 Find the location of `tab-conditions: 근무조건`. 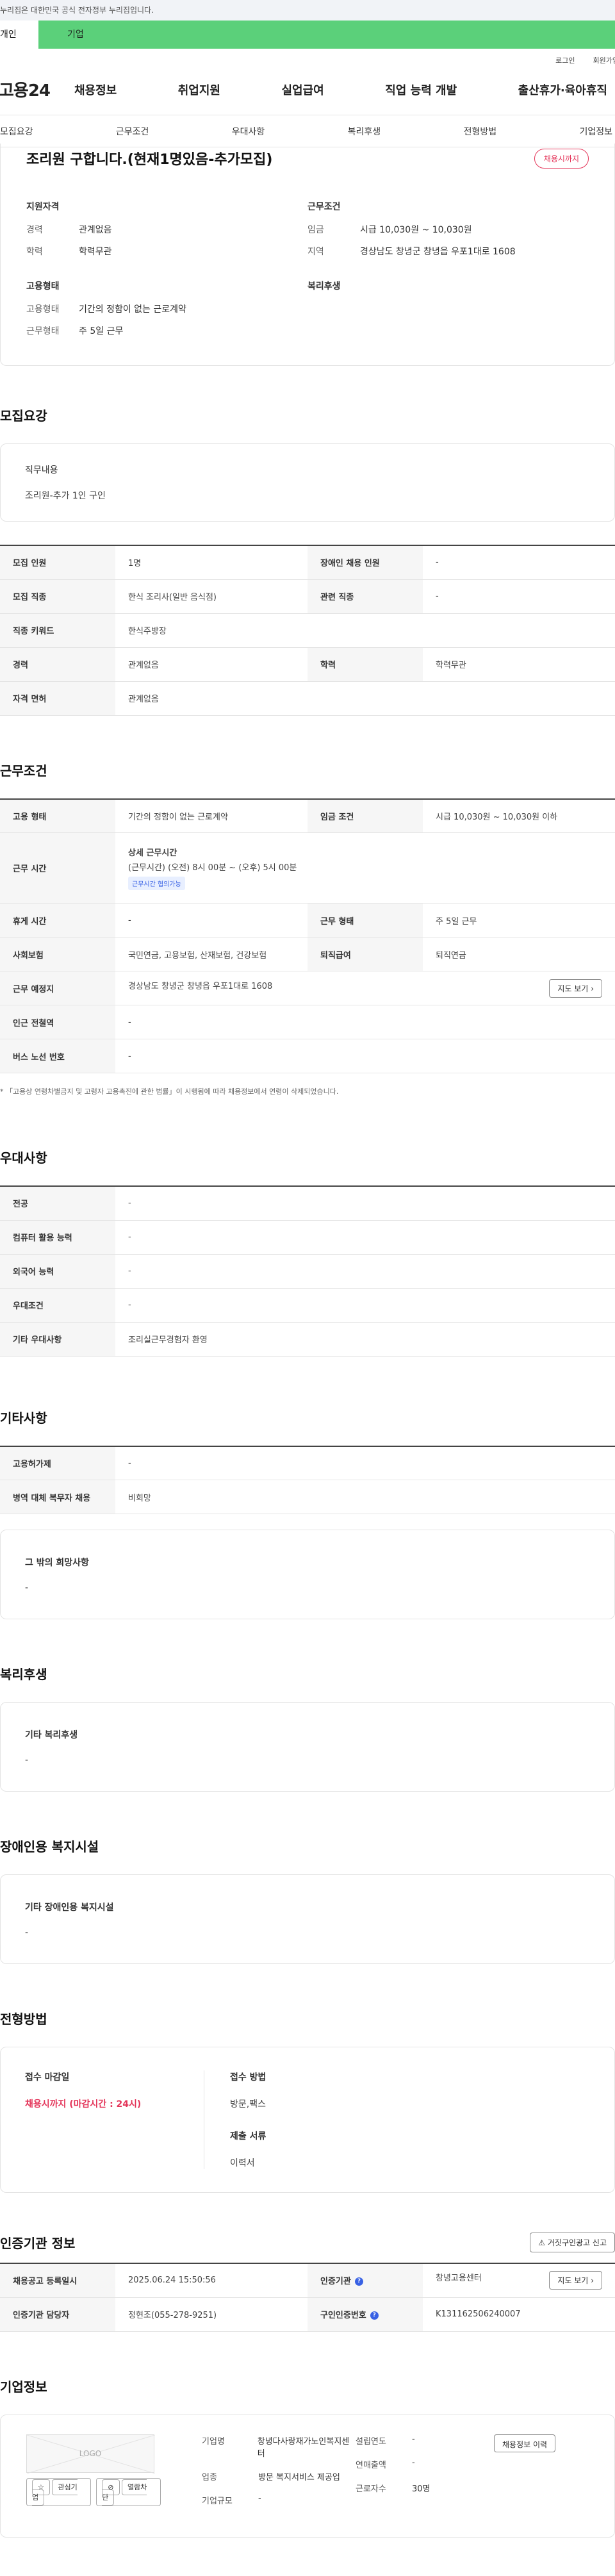

tab-conditions: 근무조건 is located at coordinates (132, 131).